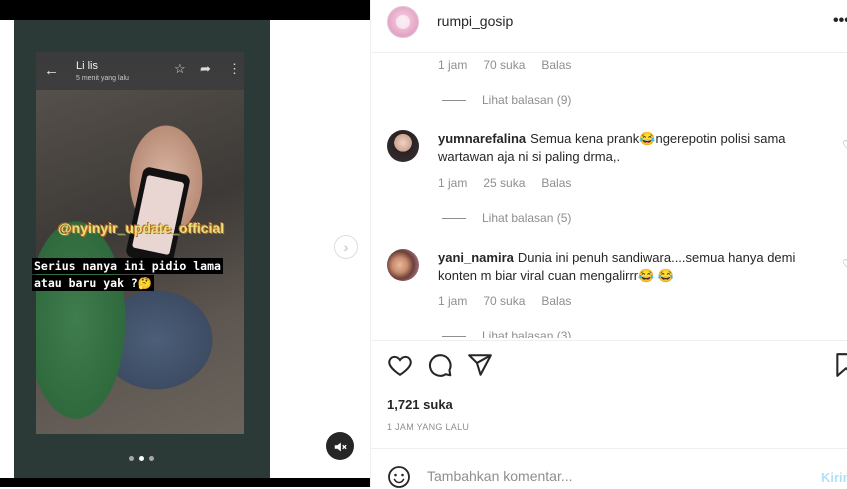 Image resolution: width=847 pixels, height=489 pixels. Describe the element at coordinates (440, 365) in the screenshot. I see `comment-icon` at that location.